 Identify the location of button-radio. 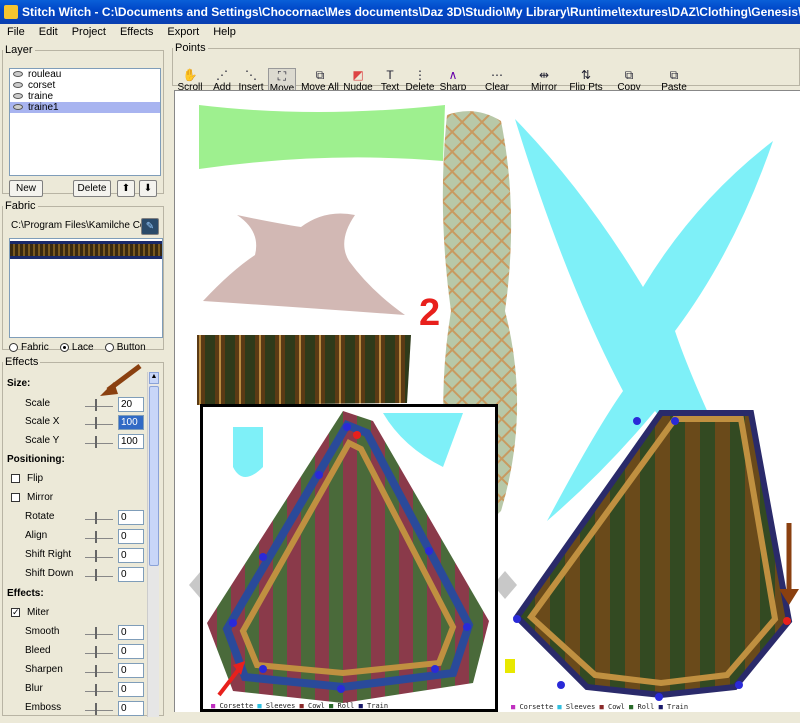
(109, 347).